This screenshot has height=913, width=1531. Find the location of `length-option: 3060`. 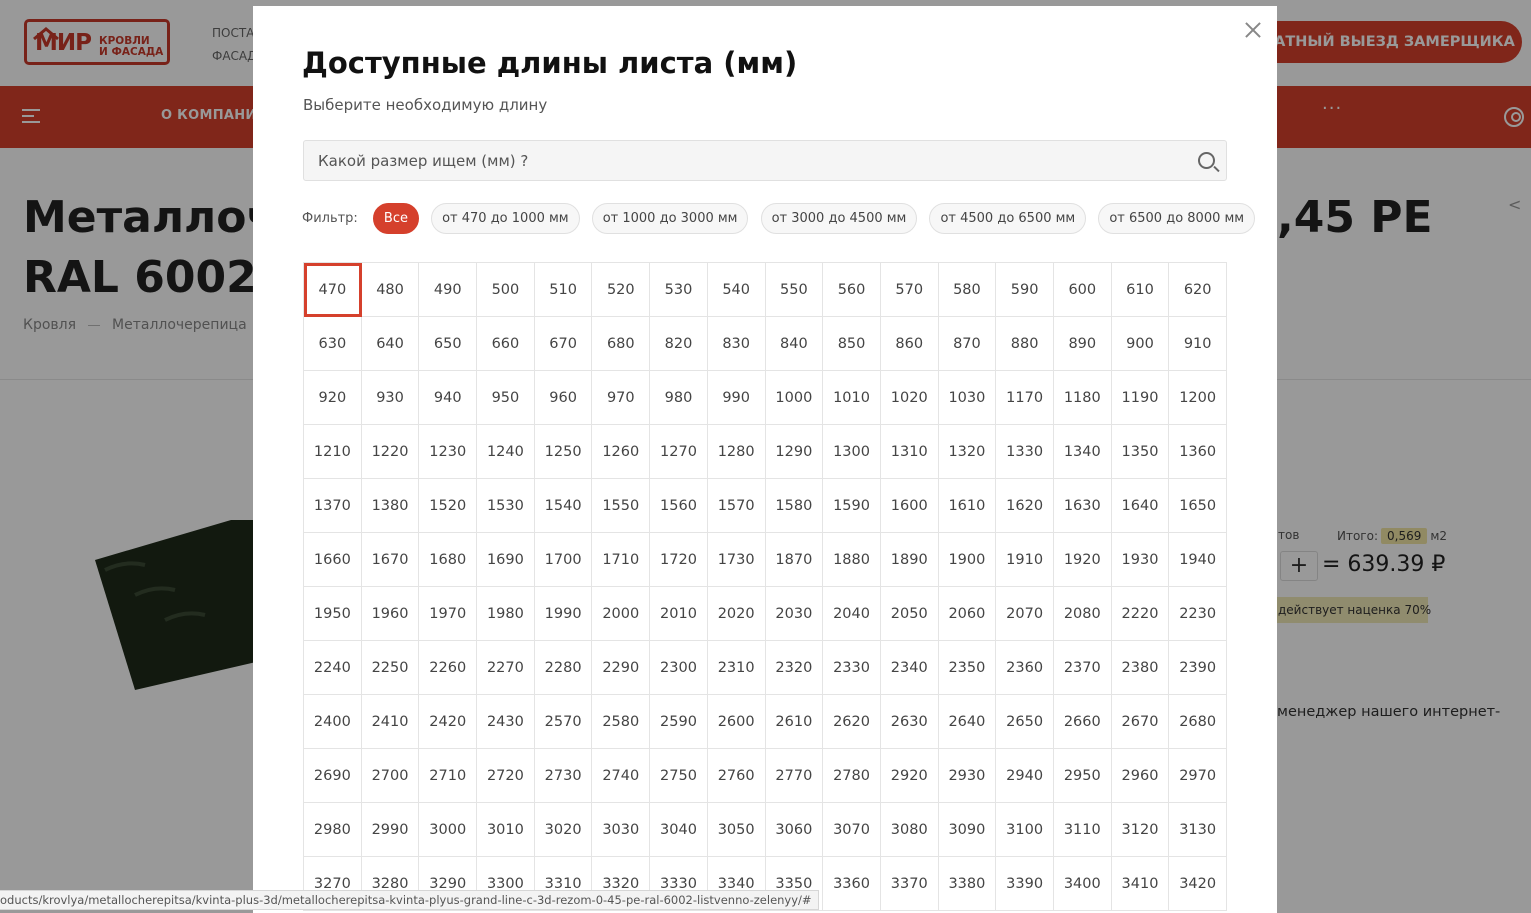

length-option: 3060 is located at coordinates (794, 830).